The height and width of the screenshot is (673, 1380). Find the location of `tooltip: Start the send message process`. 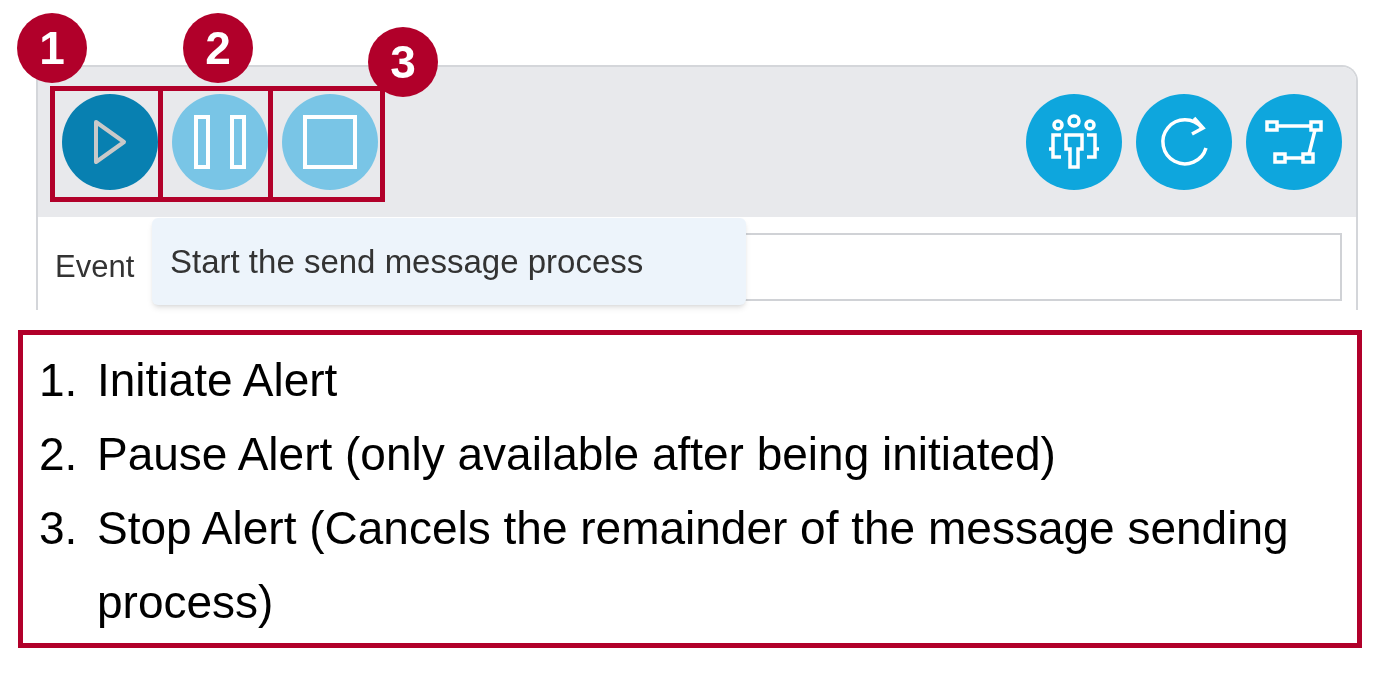

tooltip: Start the send message process is located at coordinates (449, 261).